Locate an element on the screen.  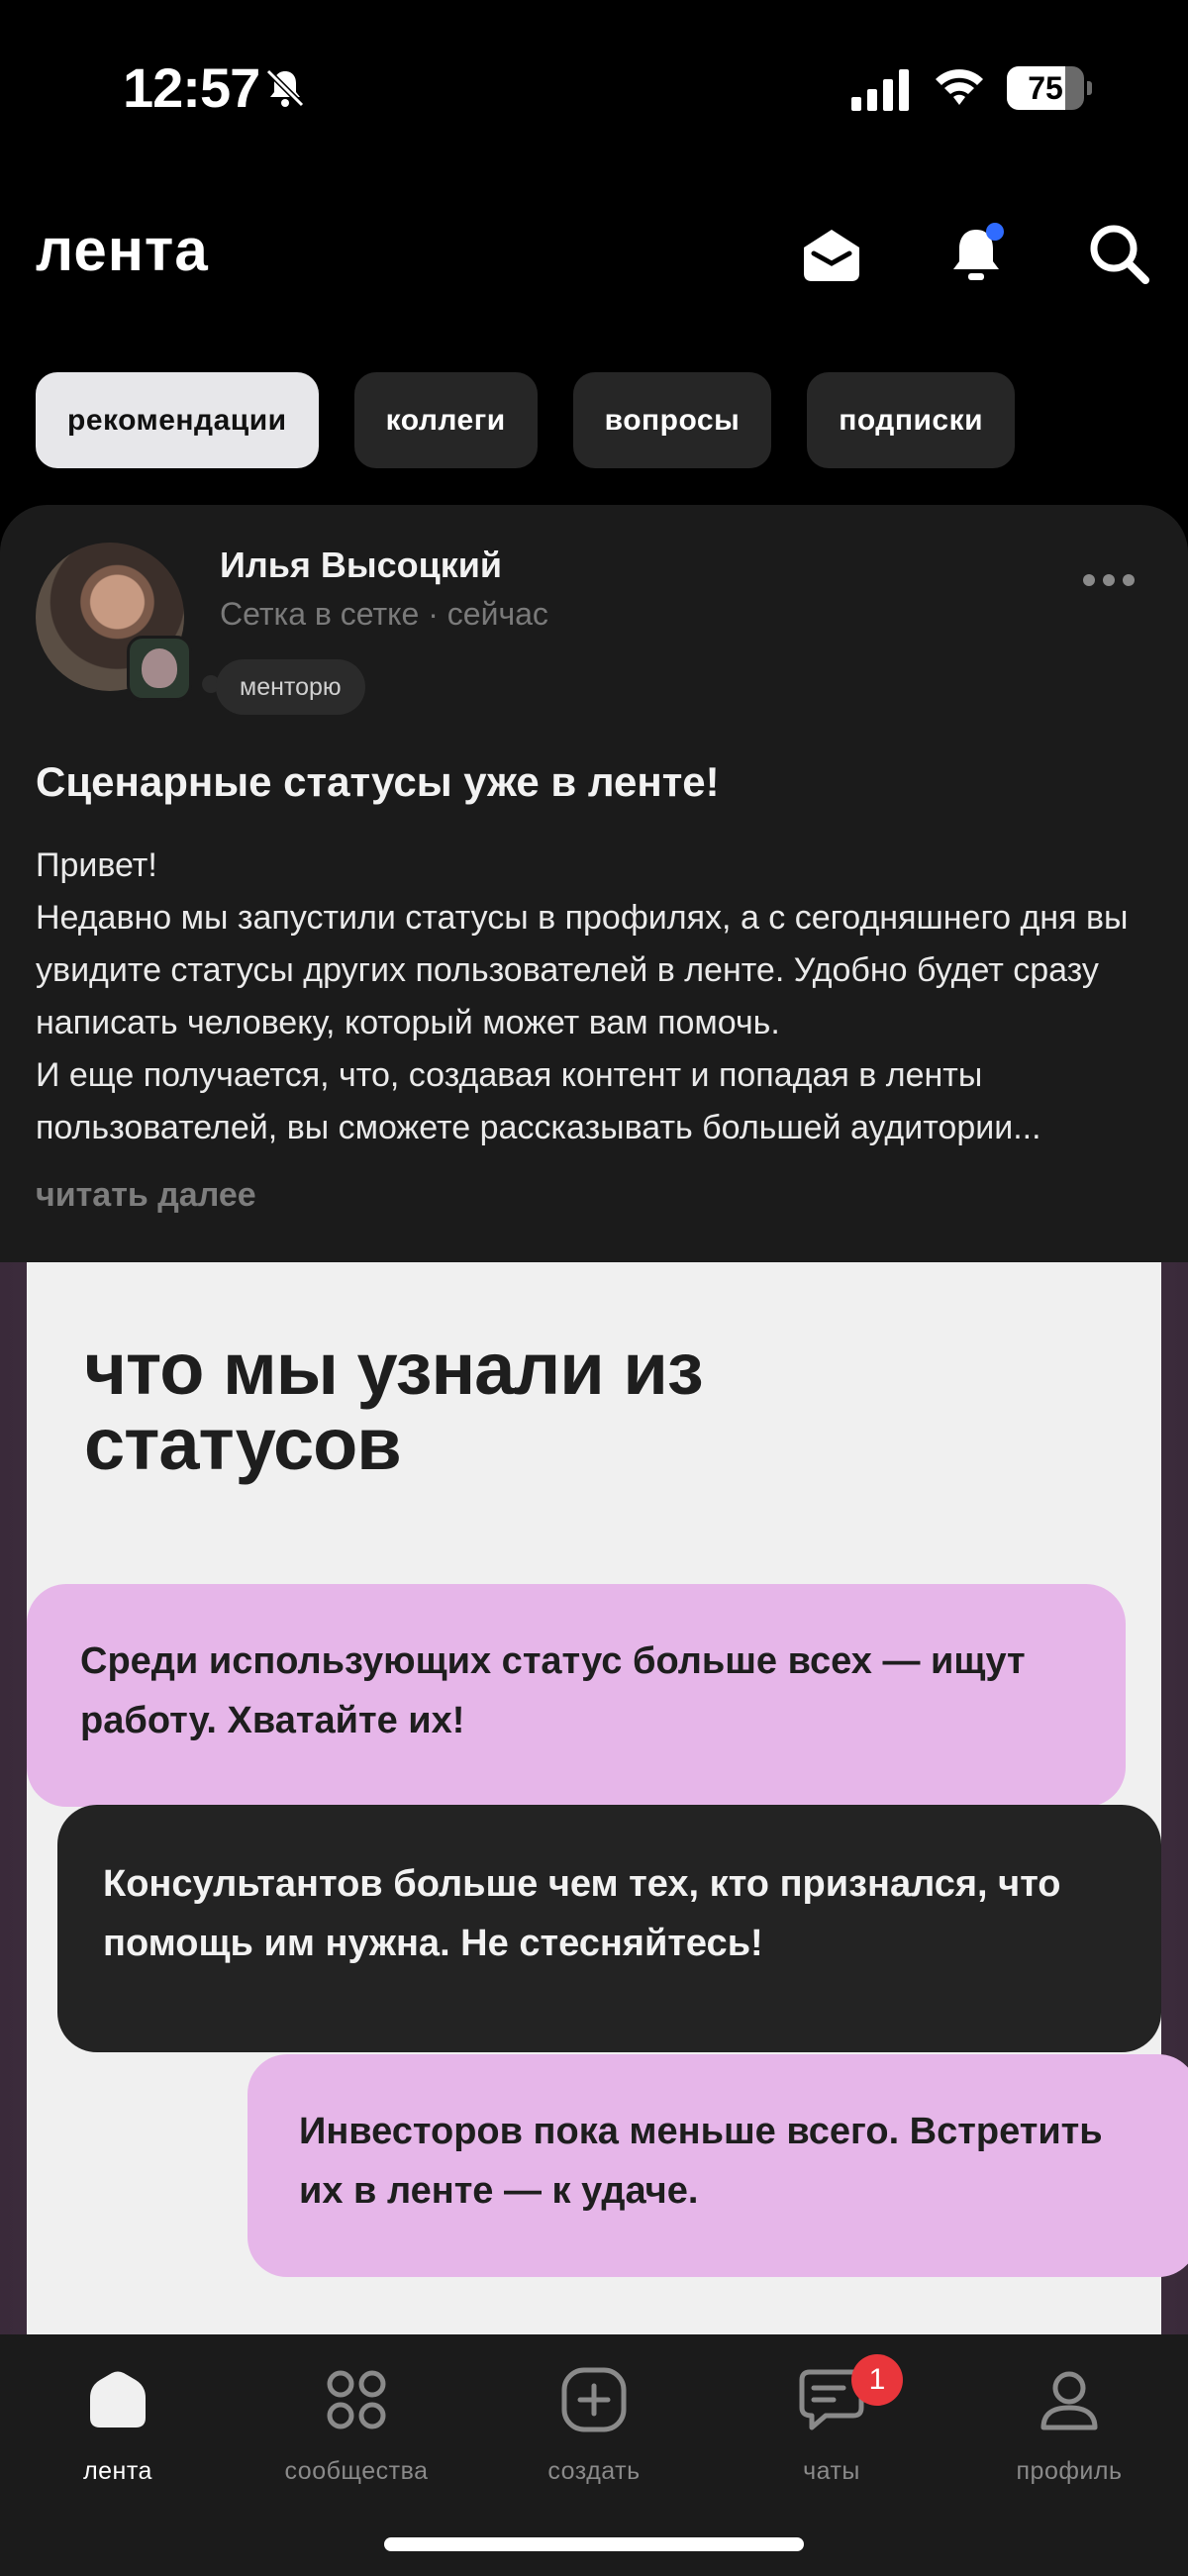
home-indicator is located at coordinates (594, 2544).